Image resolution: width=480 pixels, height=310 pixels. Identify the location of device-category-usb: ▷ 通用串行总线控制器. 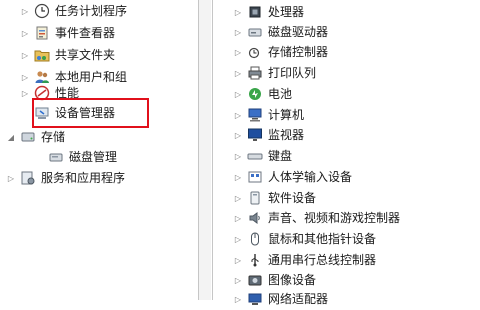
(304, 260).